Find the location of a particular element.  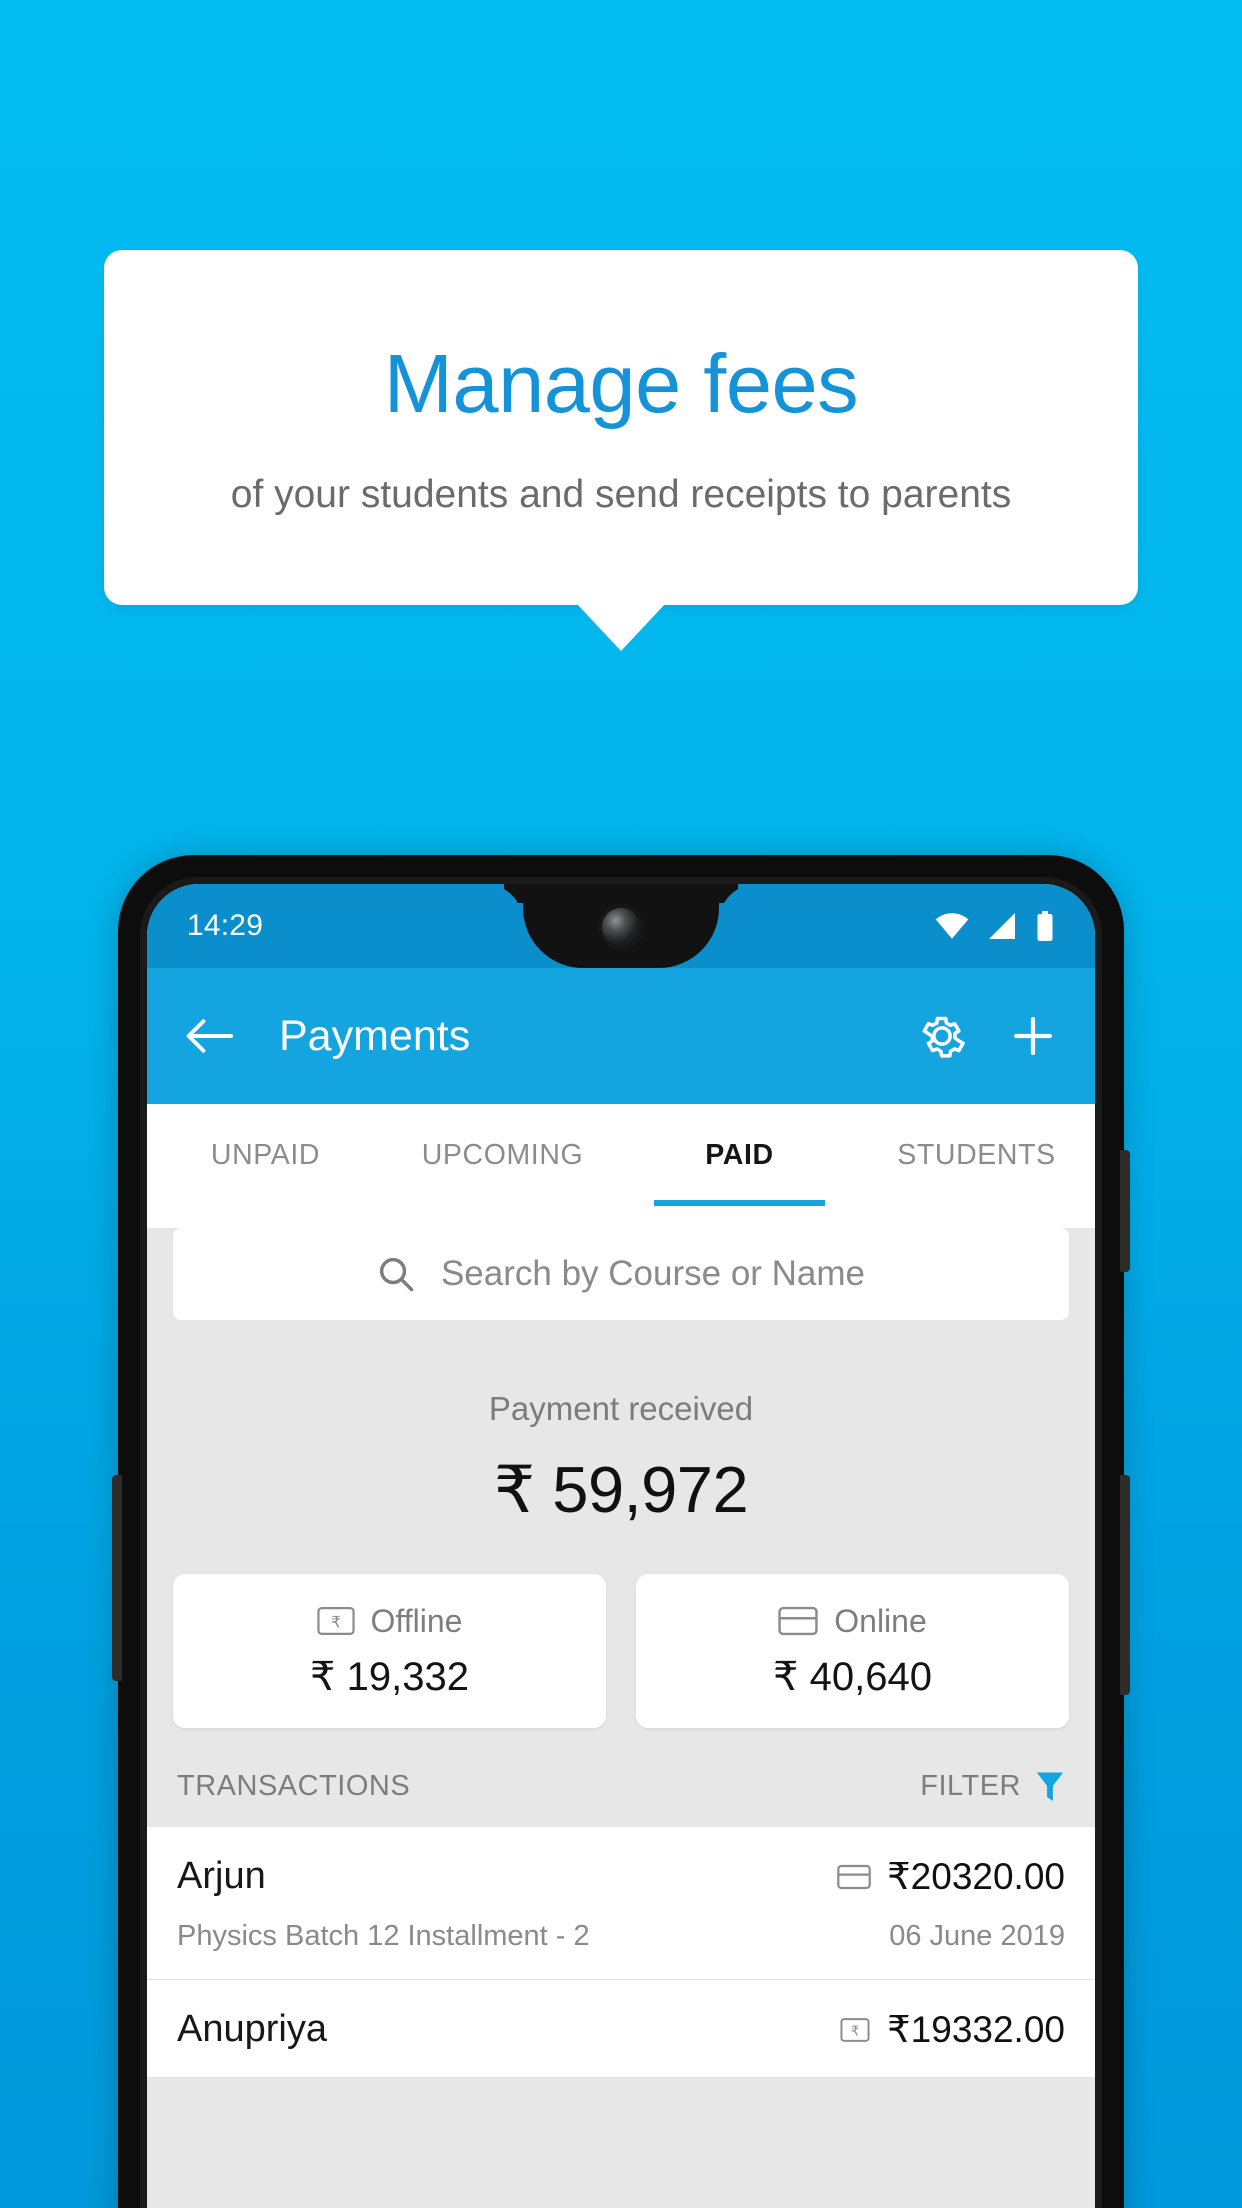

promo-callout-tail is located at coordinates (621, 627).